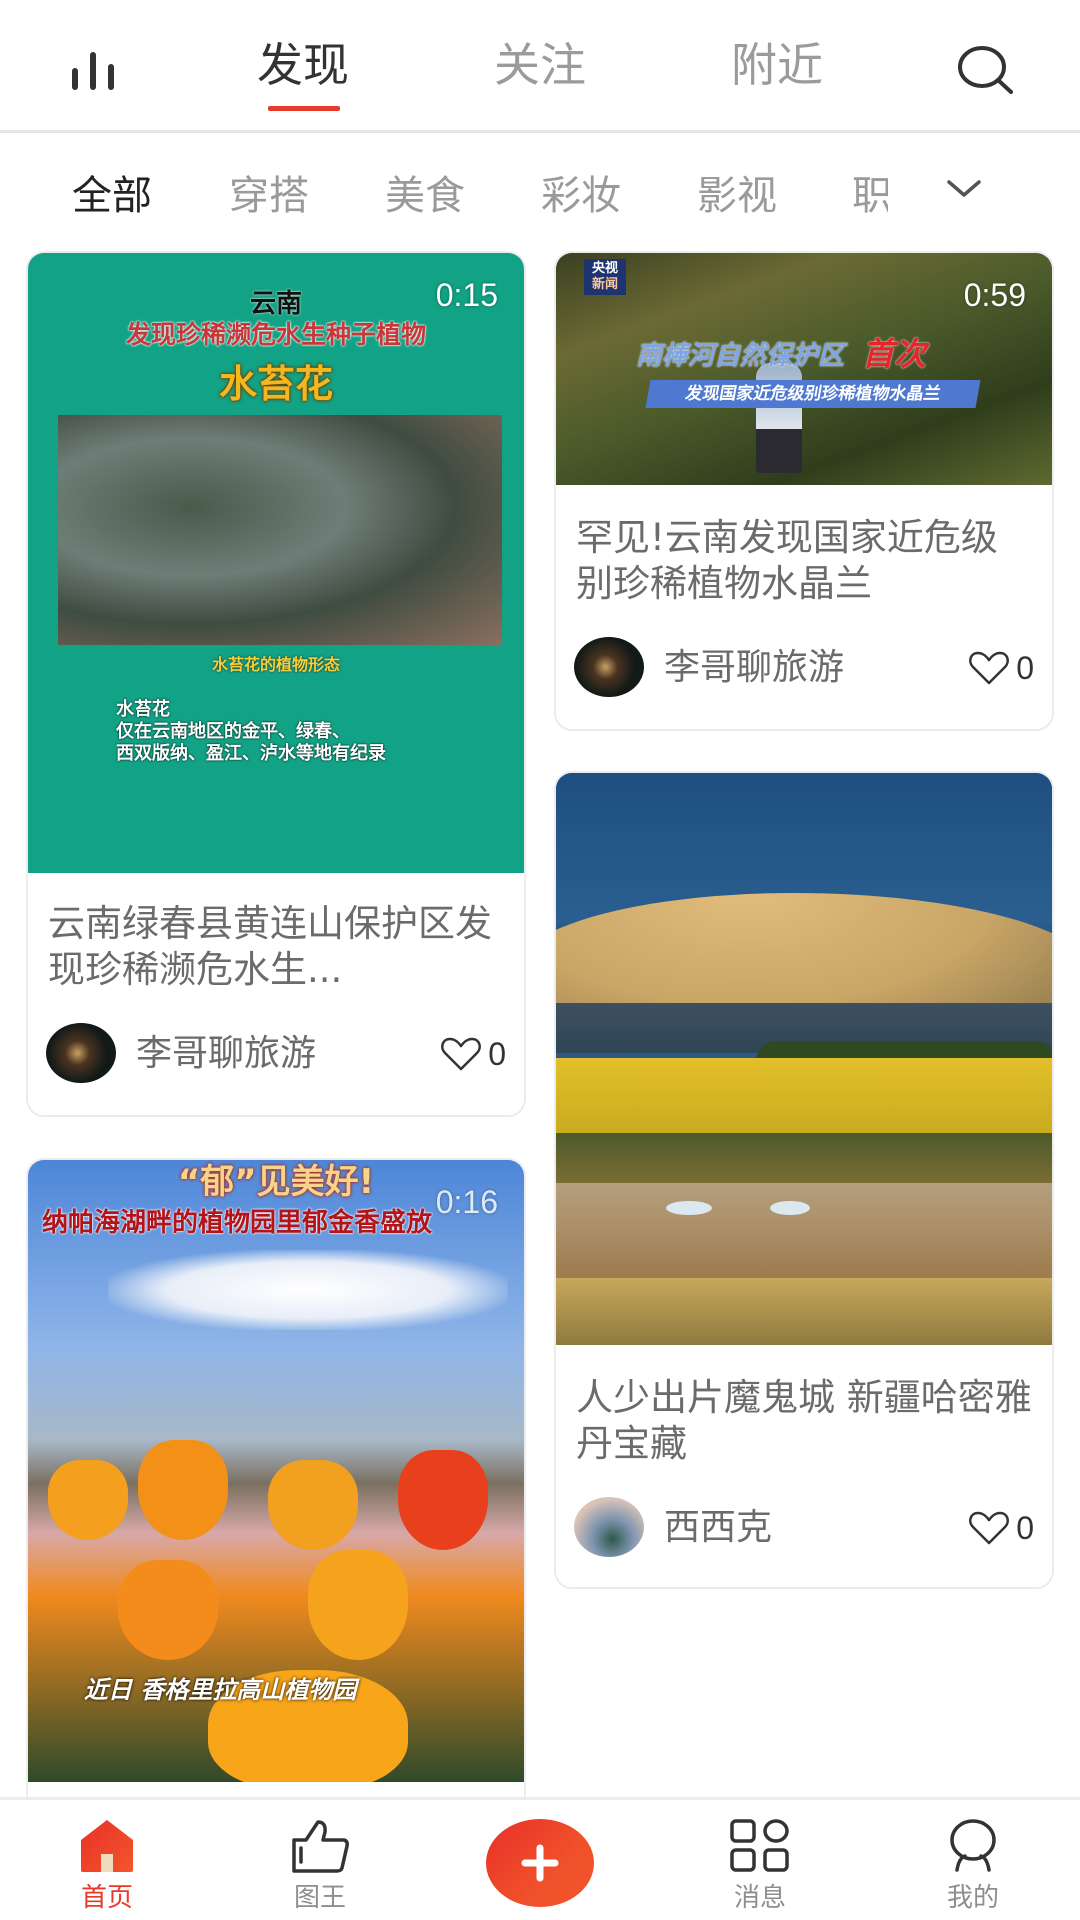 Image resolution: width=1080 pixels, height=1920 pixels. I want to click on clouds, so click(308, 1290).